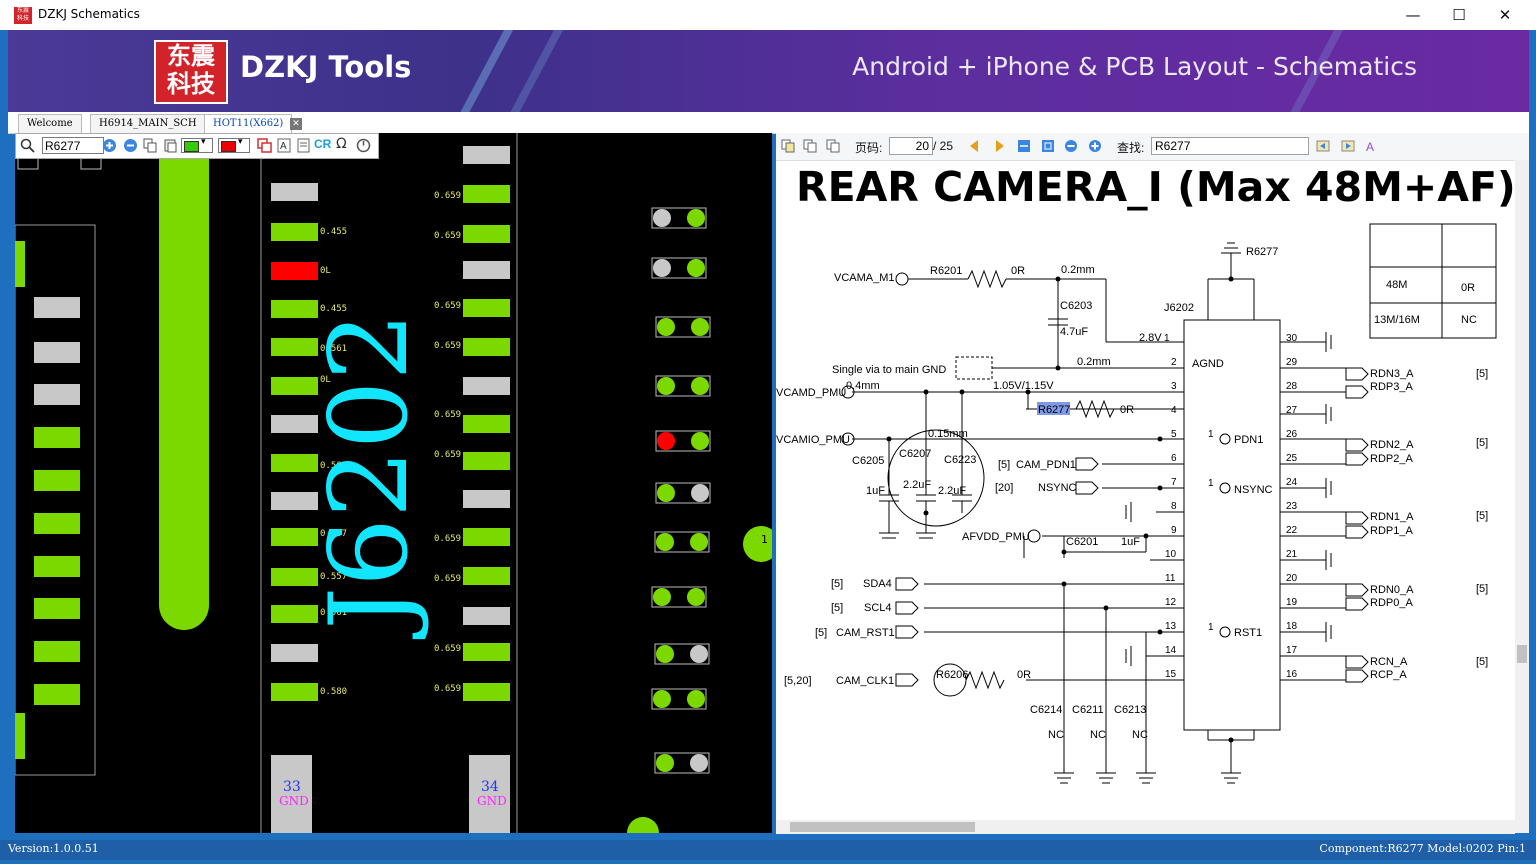 The image size is (1536, 864). I want to click on net-label: RDN3_A, so click(1392, 374).